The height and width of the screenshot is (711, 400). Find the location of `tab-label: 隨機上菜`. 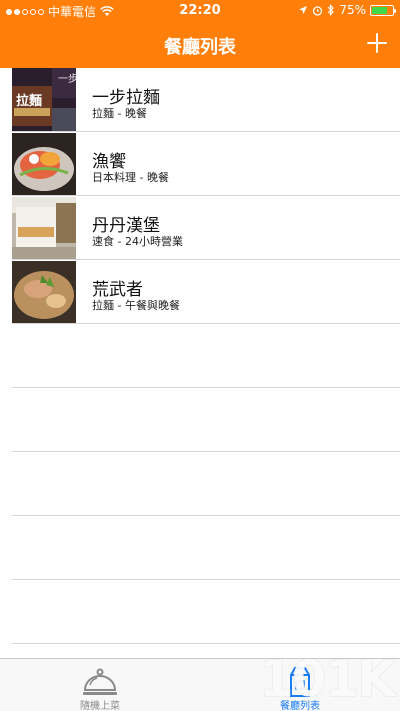

tab-label: 隨機上菜 is located at coordinates (100, 706).